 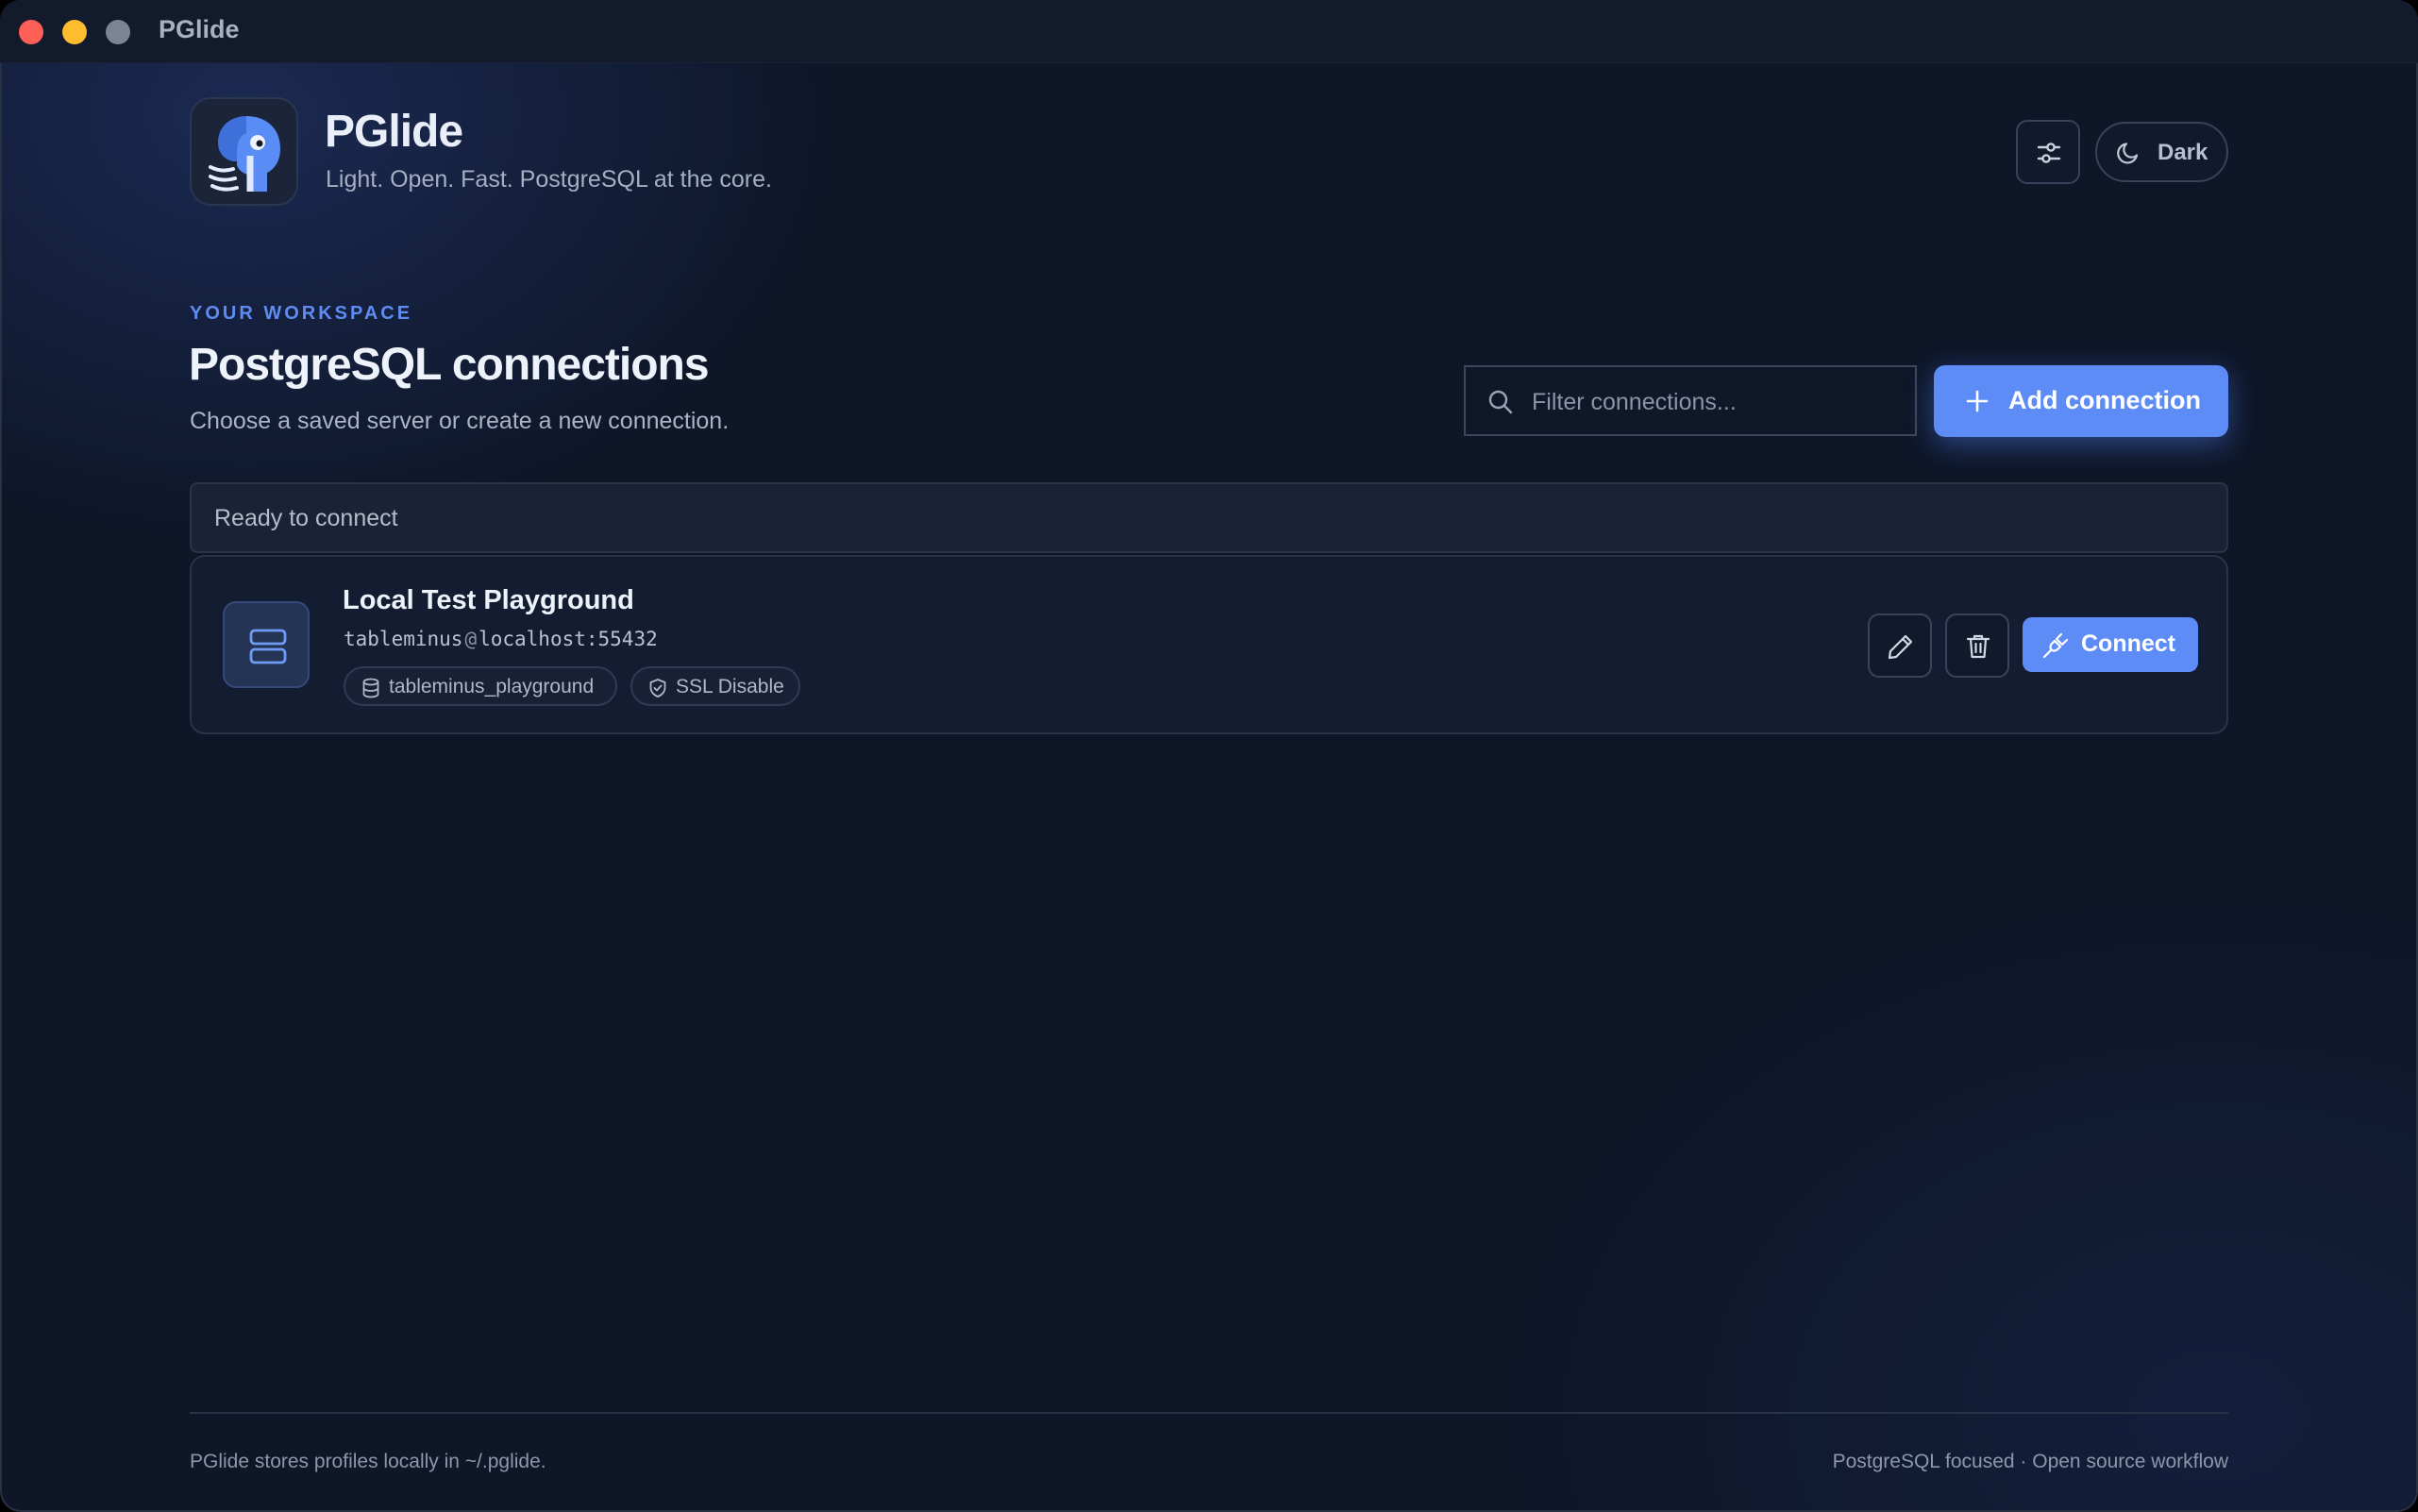 I want to click on trash-icon, so click(x=1978, y=646).